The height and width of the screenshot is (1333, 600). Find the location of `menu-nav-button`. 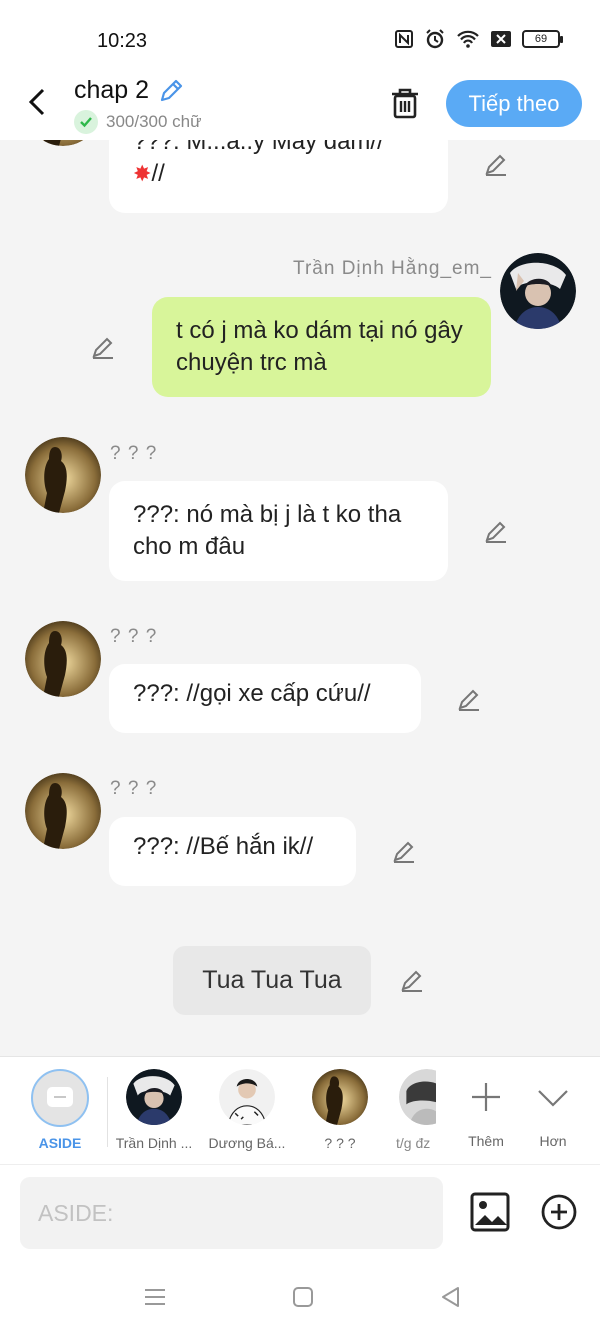

menu-nav-button is located at coordinates (155, 1297).